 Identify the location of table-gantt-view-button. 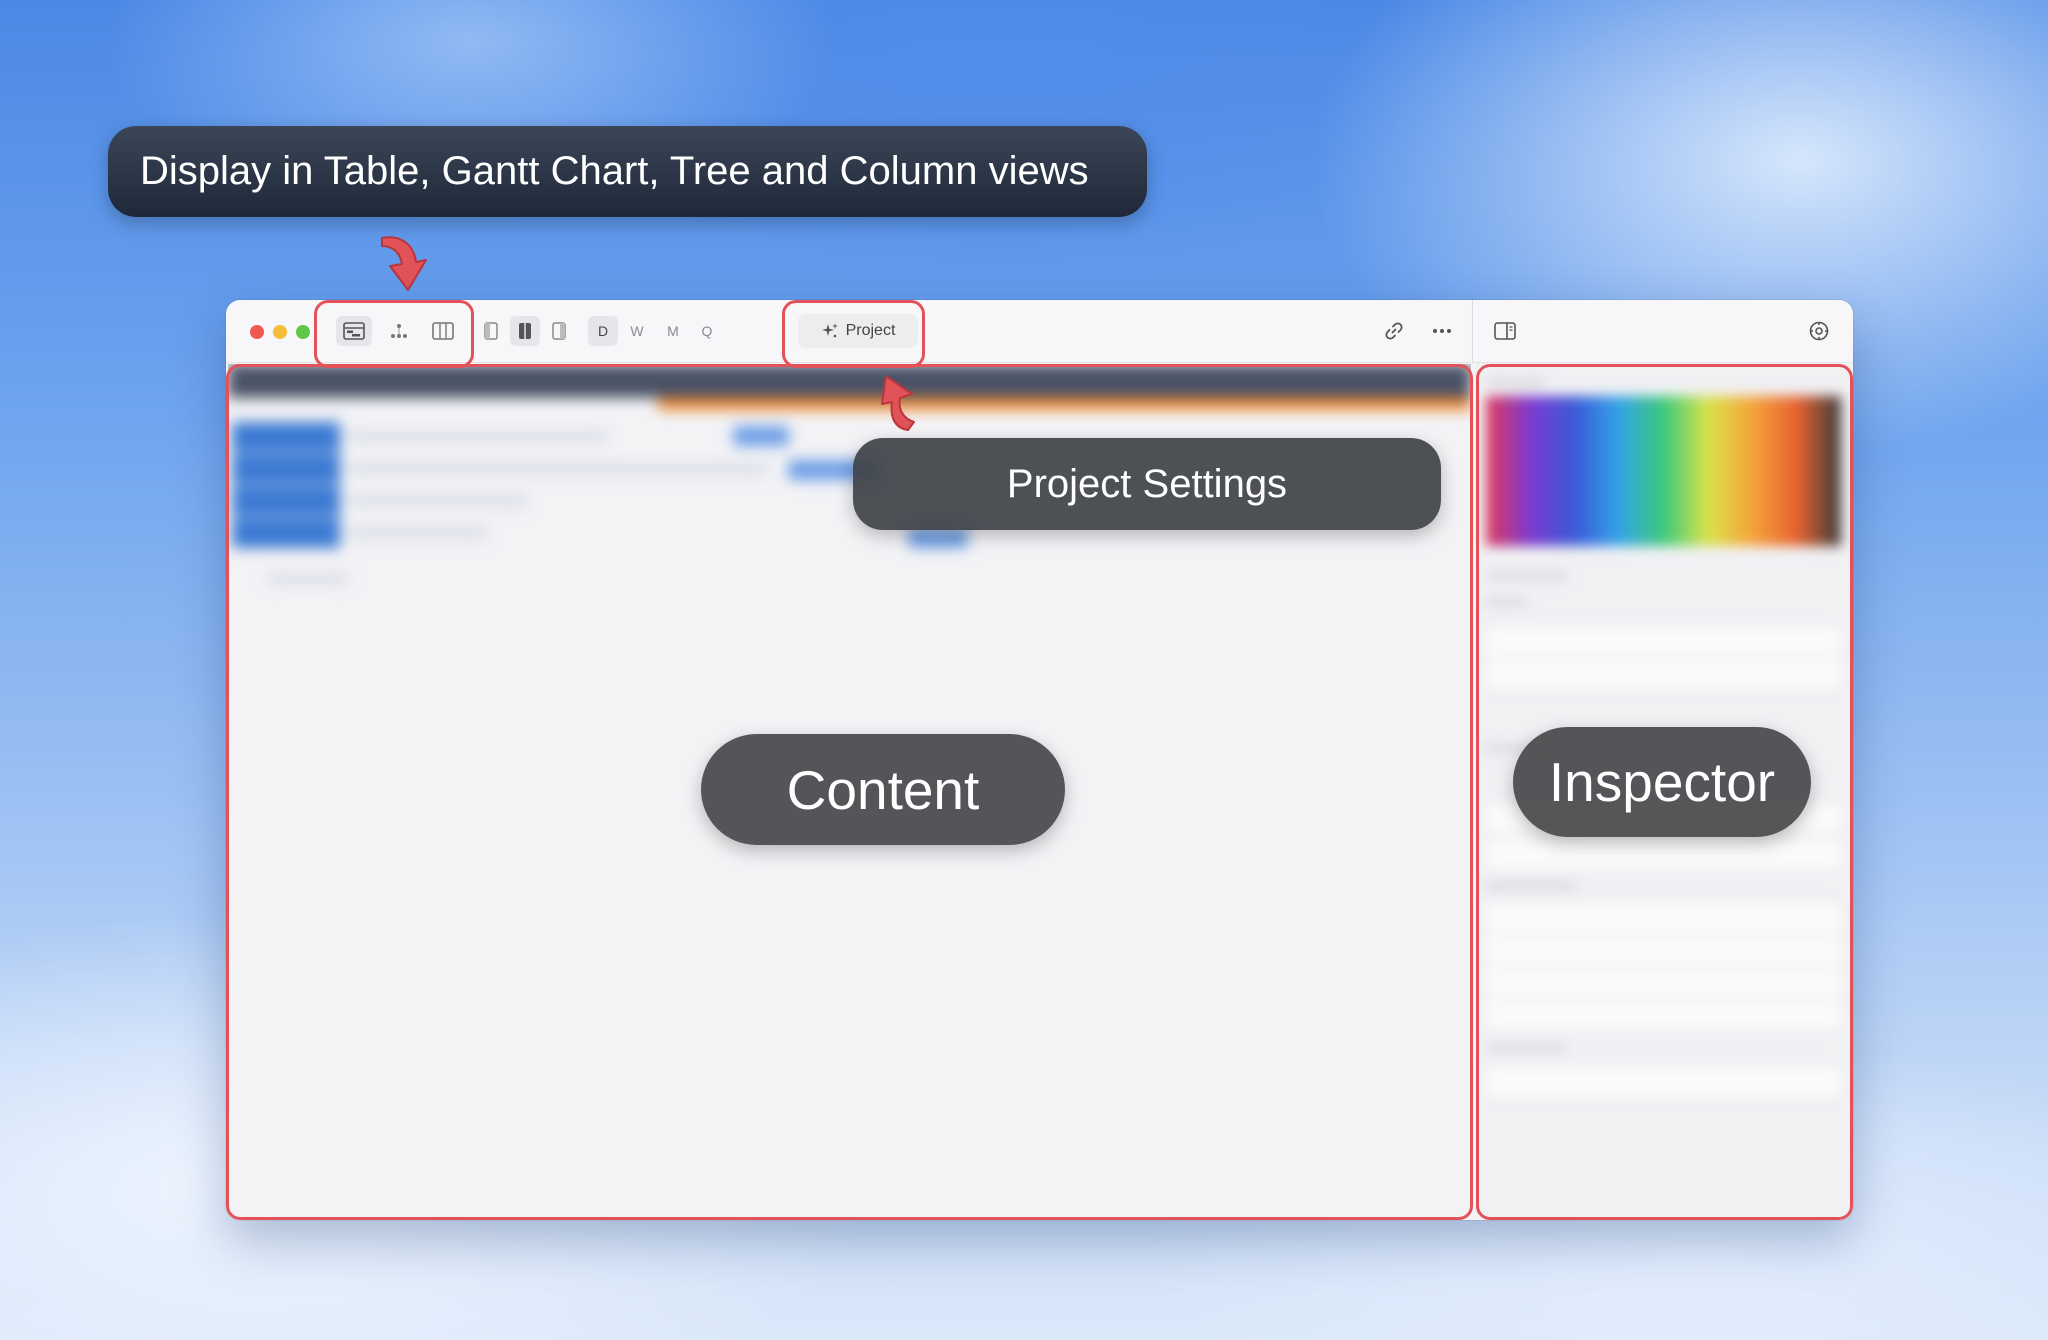
(354, 331).